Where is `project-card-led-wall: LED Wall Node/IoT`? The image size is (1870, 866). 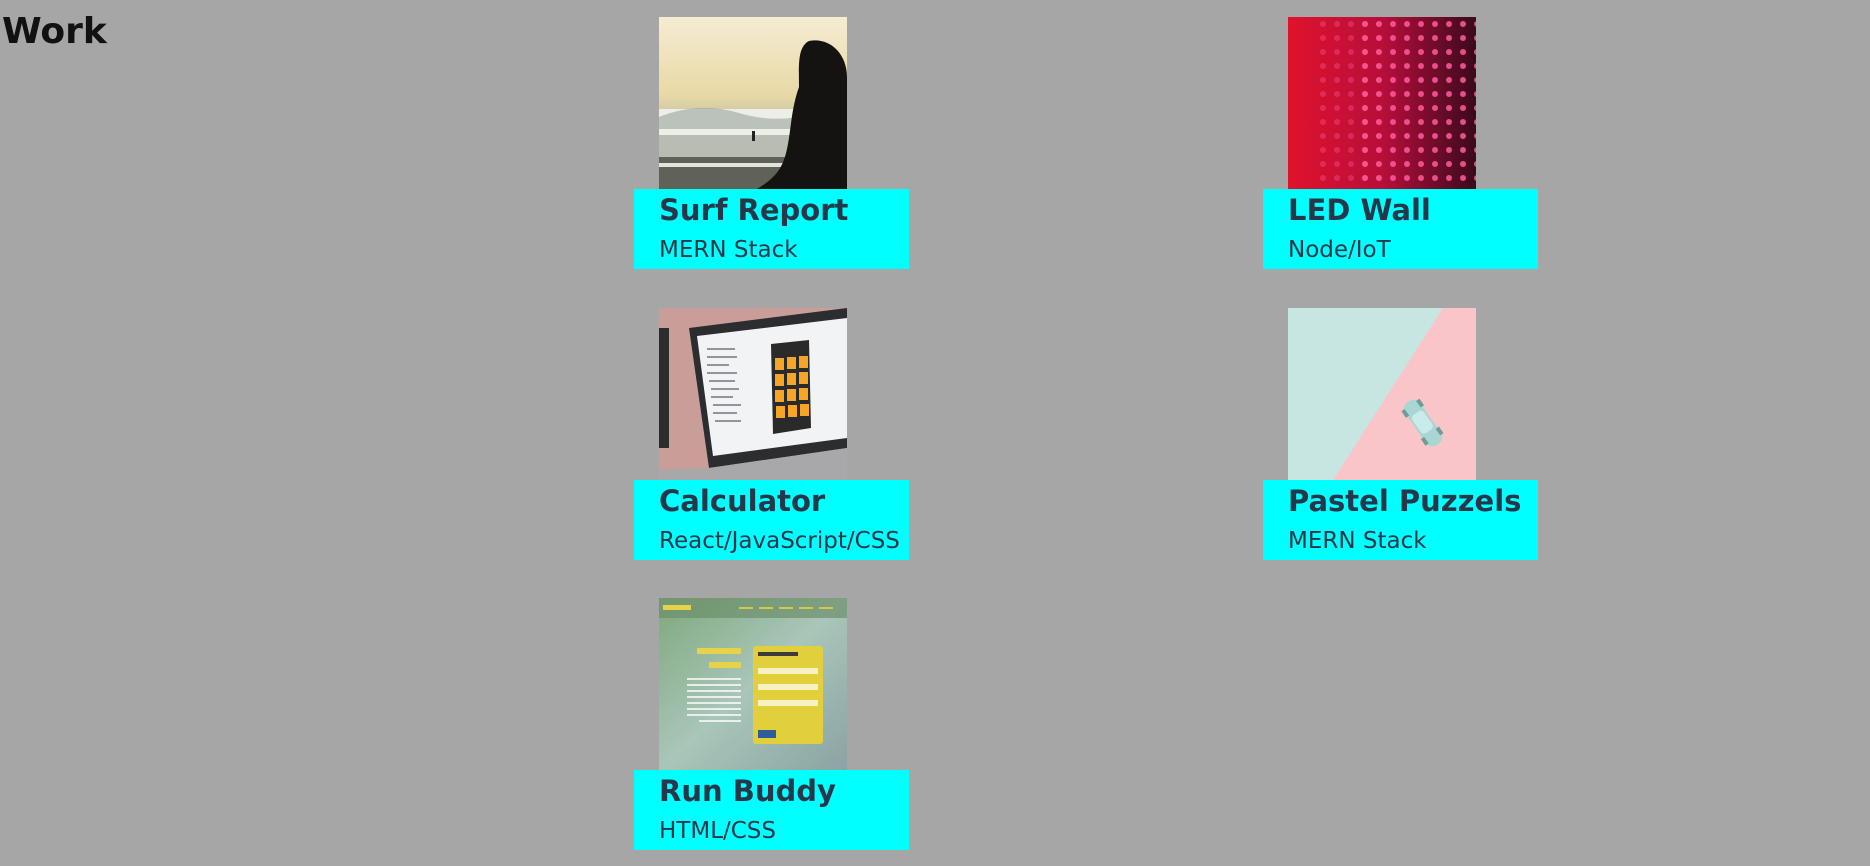
project-card-led-wall: LED Wall Node/IoT is located at coordinates (1400, 143).